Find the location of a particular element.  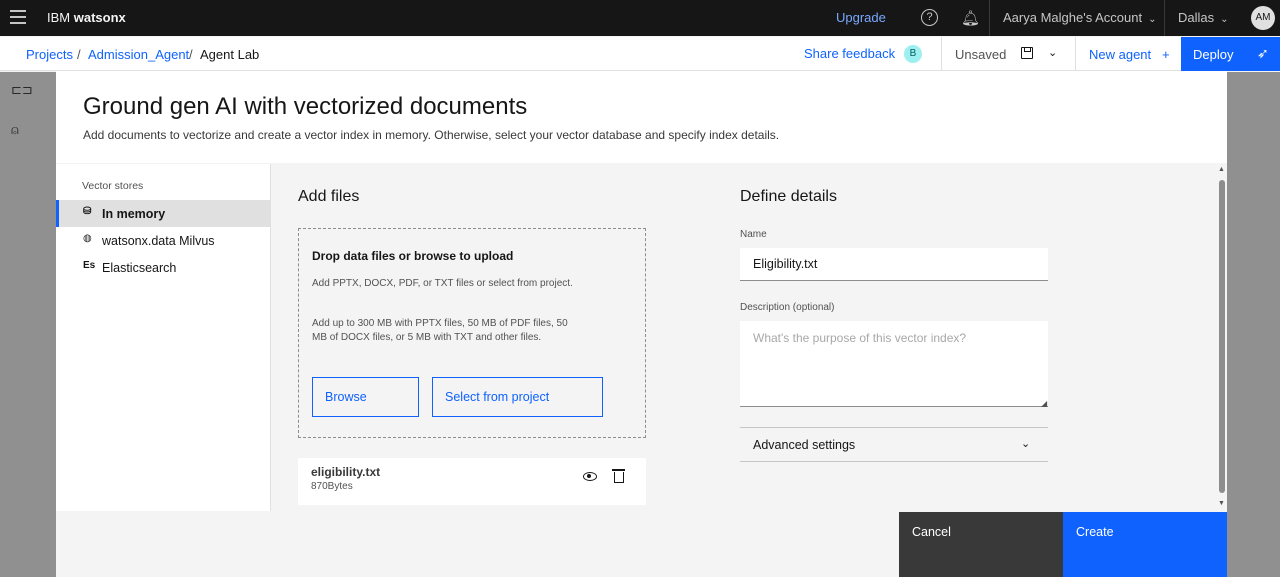

collaborator-badge: B is located at coordinates (913, 54).